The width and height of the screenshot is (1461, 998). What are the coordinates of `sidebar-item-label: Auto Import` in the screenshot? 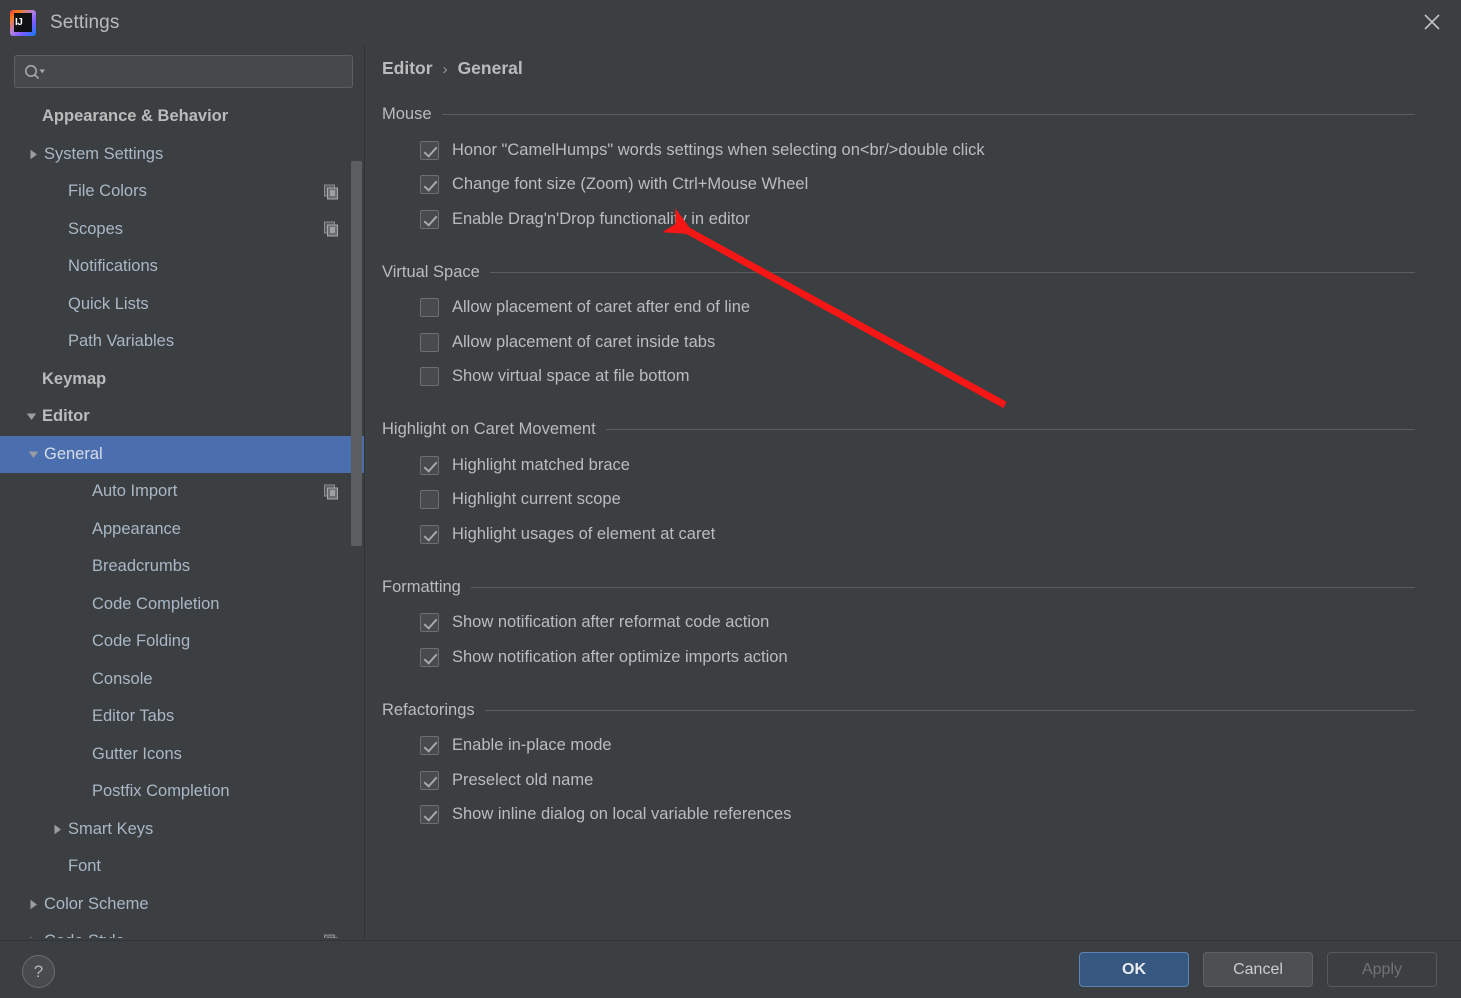 It's located at (135, 491).